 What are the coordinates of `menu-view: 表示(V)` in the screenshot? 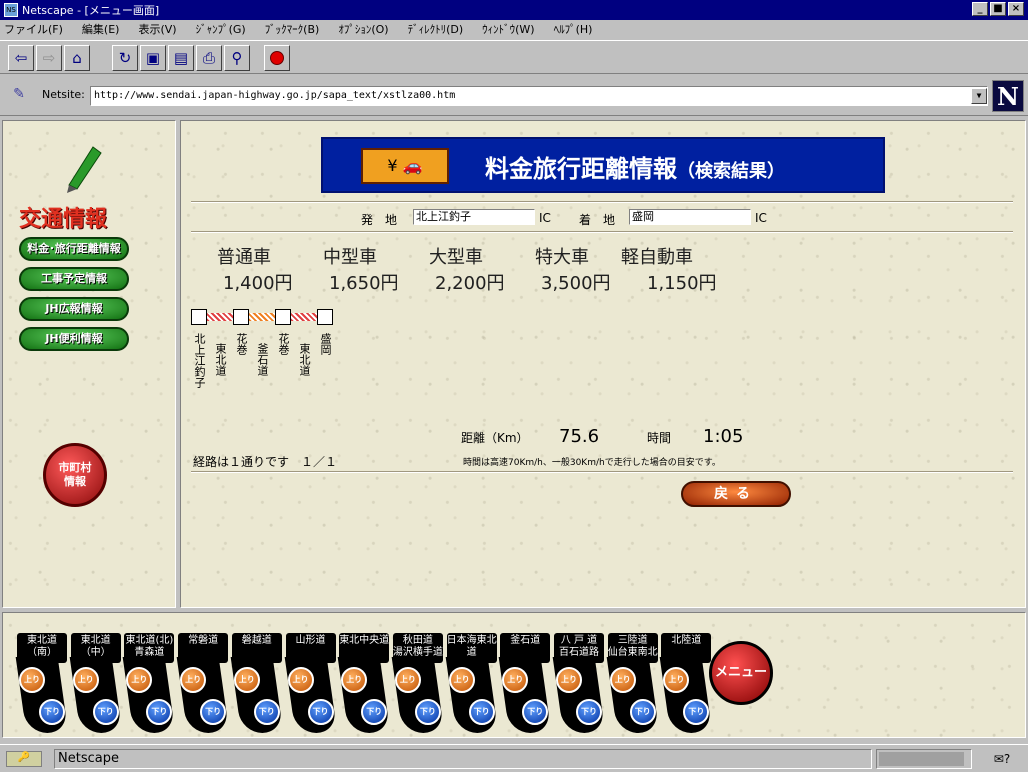 It's located at (157, 29).